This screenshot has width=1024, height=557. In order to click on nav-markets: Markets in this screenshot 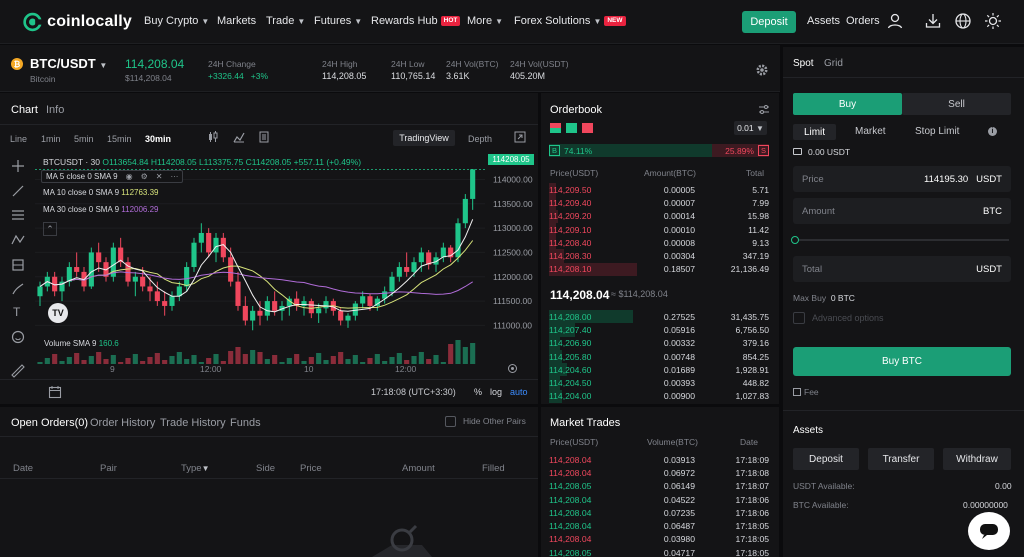, I will do `click(236, 21)`.